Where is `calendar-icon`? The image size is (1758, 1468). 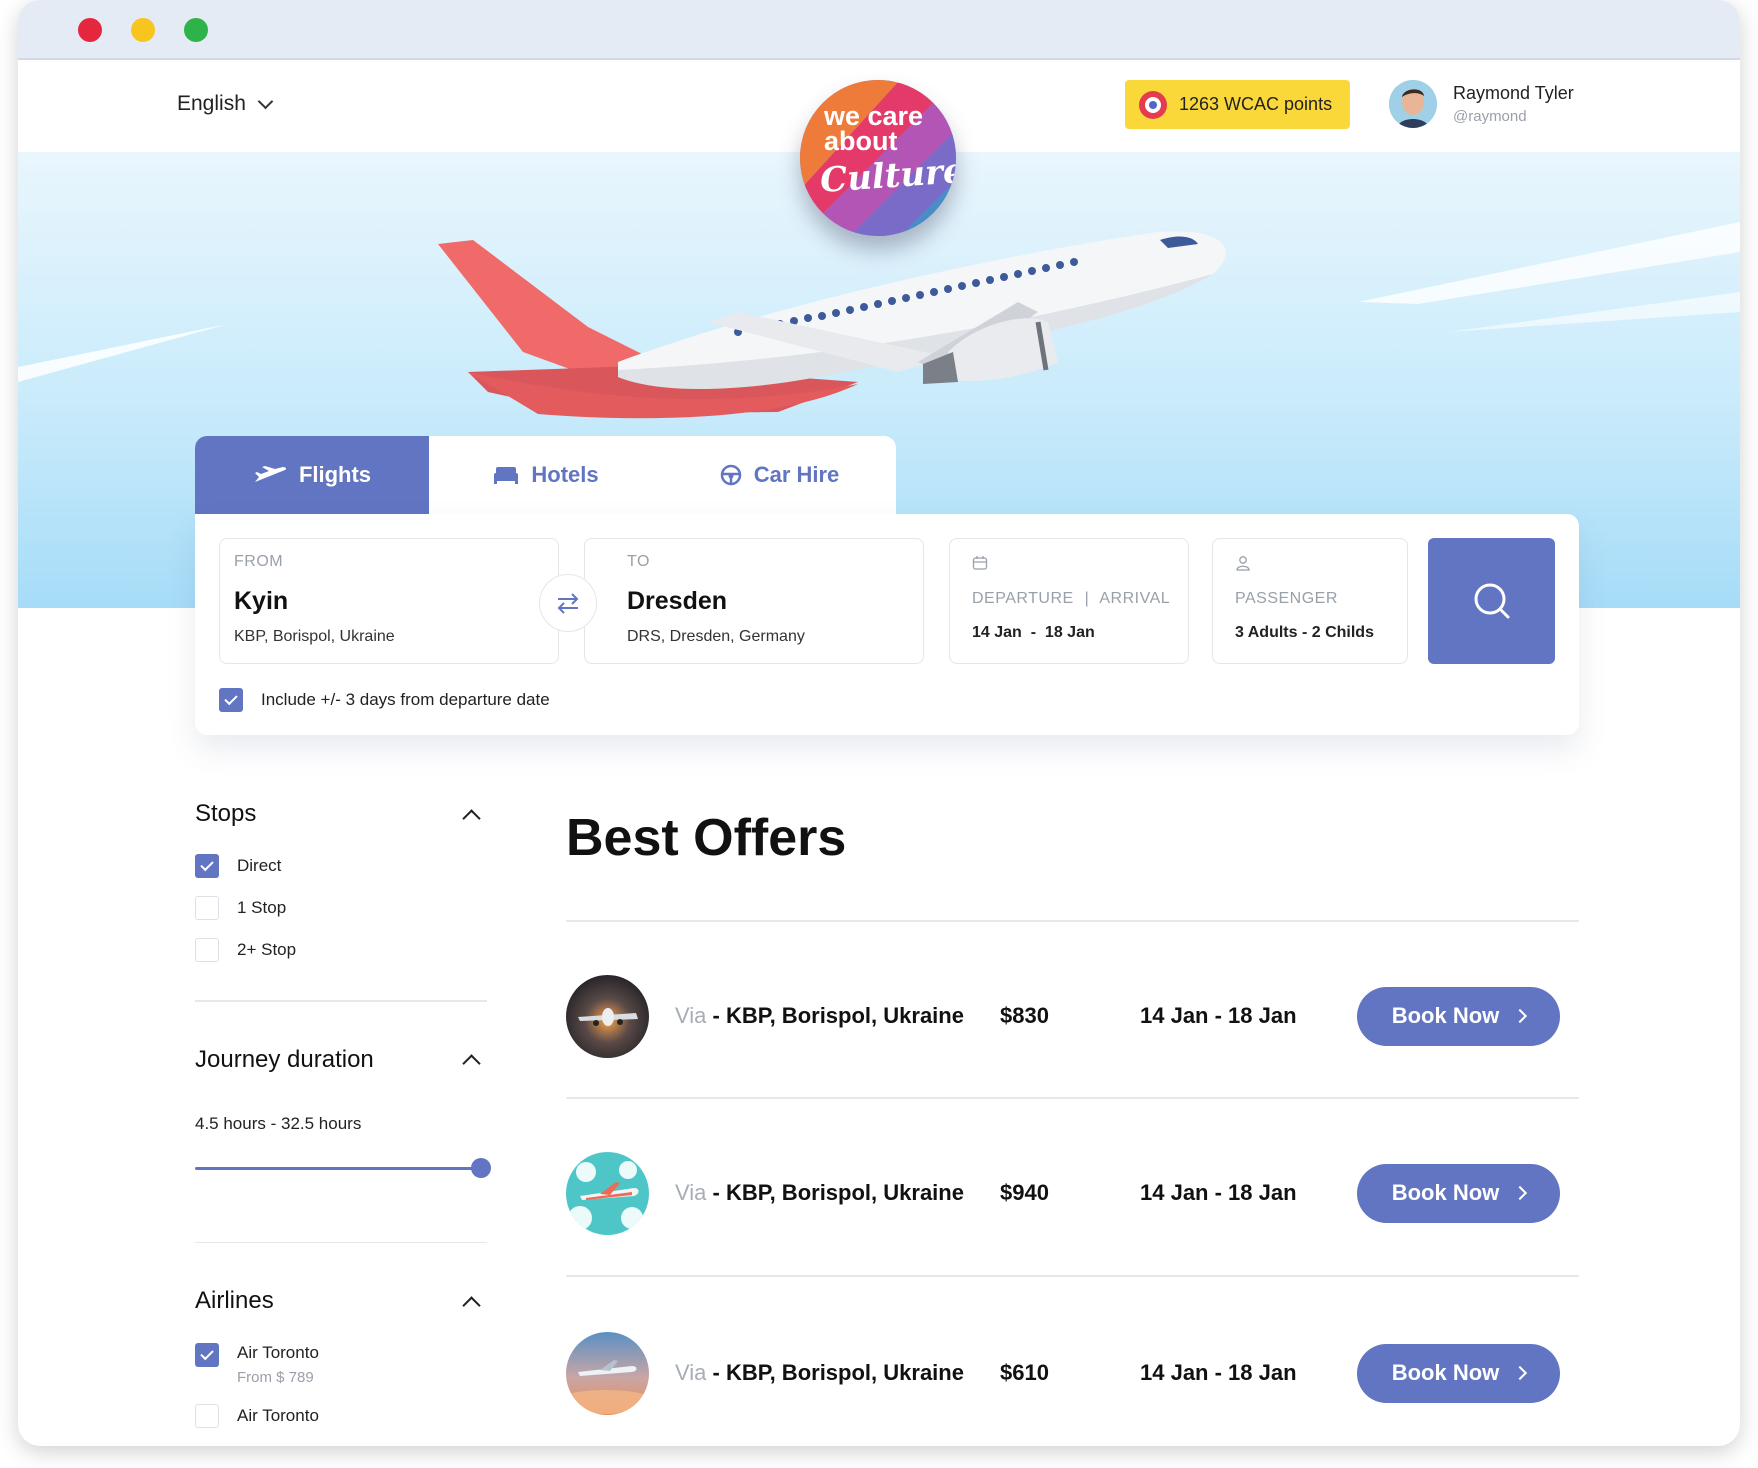
calendar-icon is located at coordinates (980, 563).